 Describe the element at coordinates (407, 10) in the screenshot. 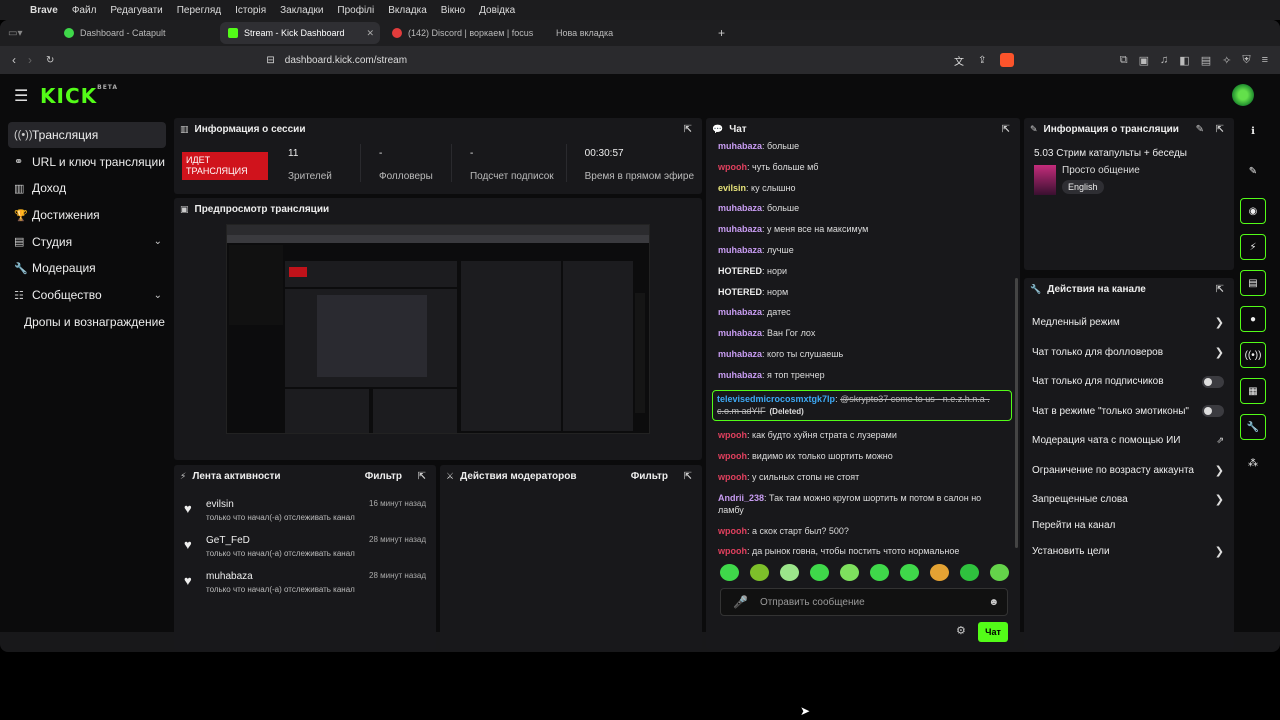

I see `menu-tab: Вкладка` at that location.